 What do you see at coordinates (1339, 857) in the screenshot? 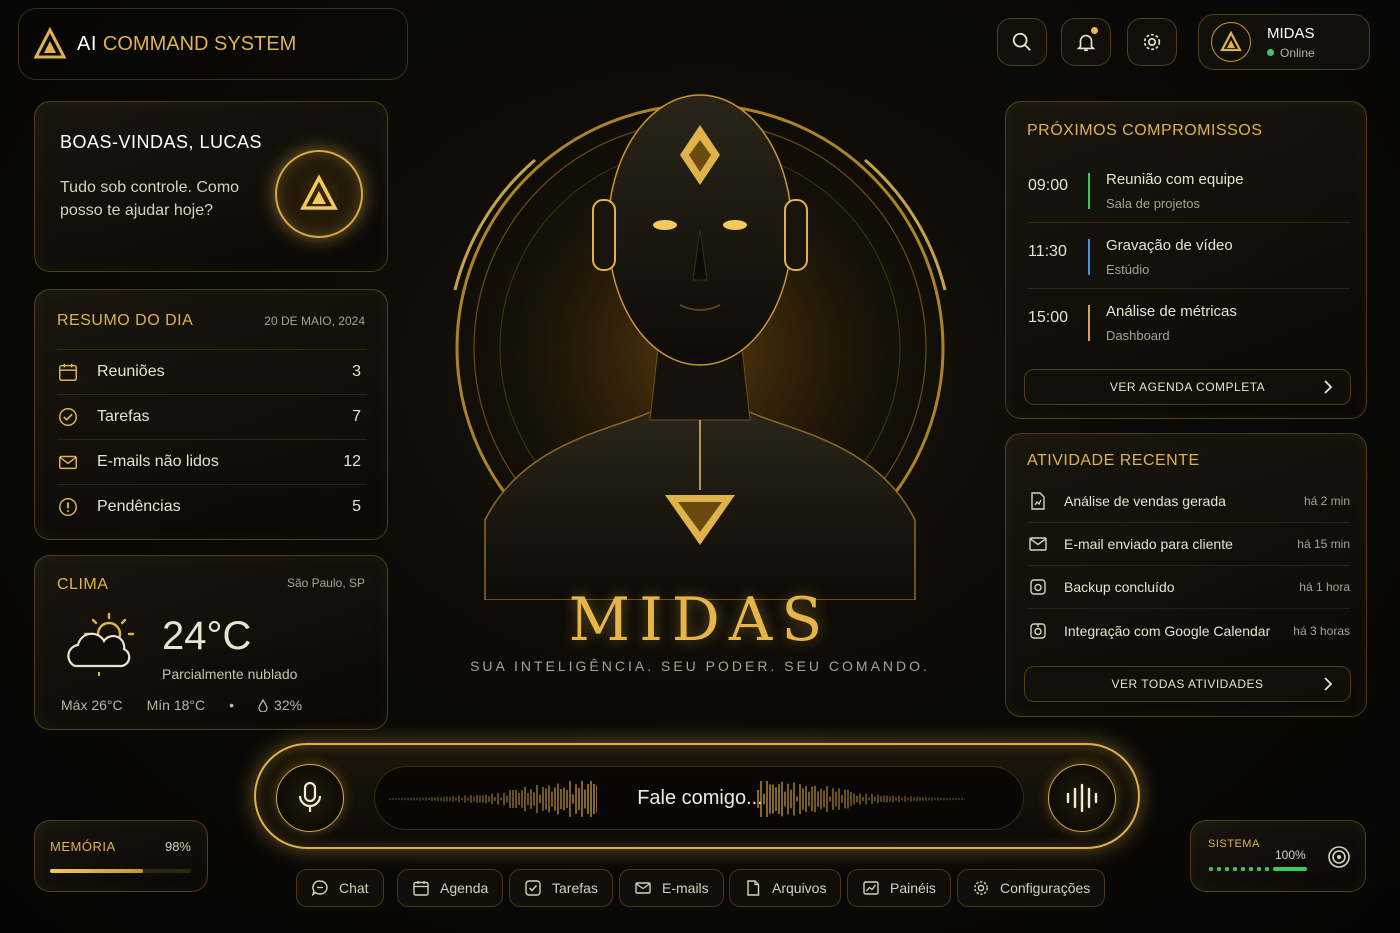
I see `target-icon` at bounding box center [1339, 857].